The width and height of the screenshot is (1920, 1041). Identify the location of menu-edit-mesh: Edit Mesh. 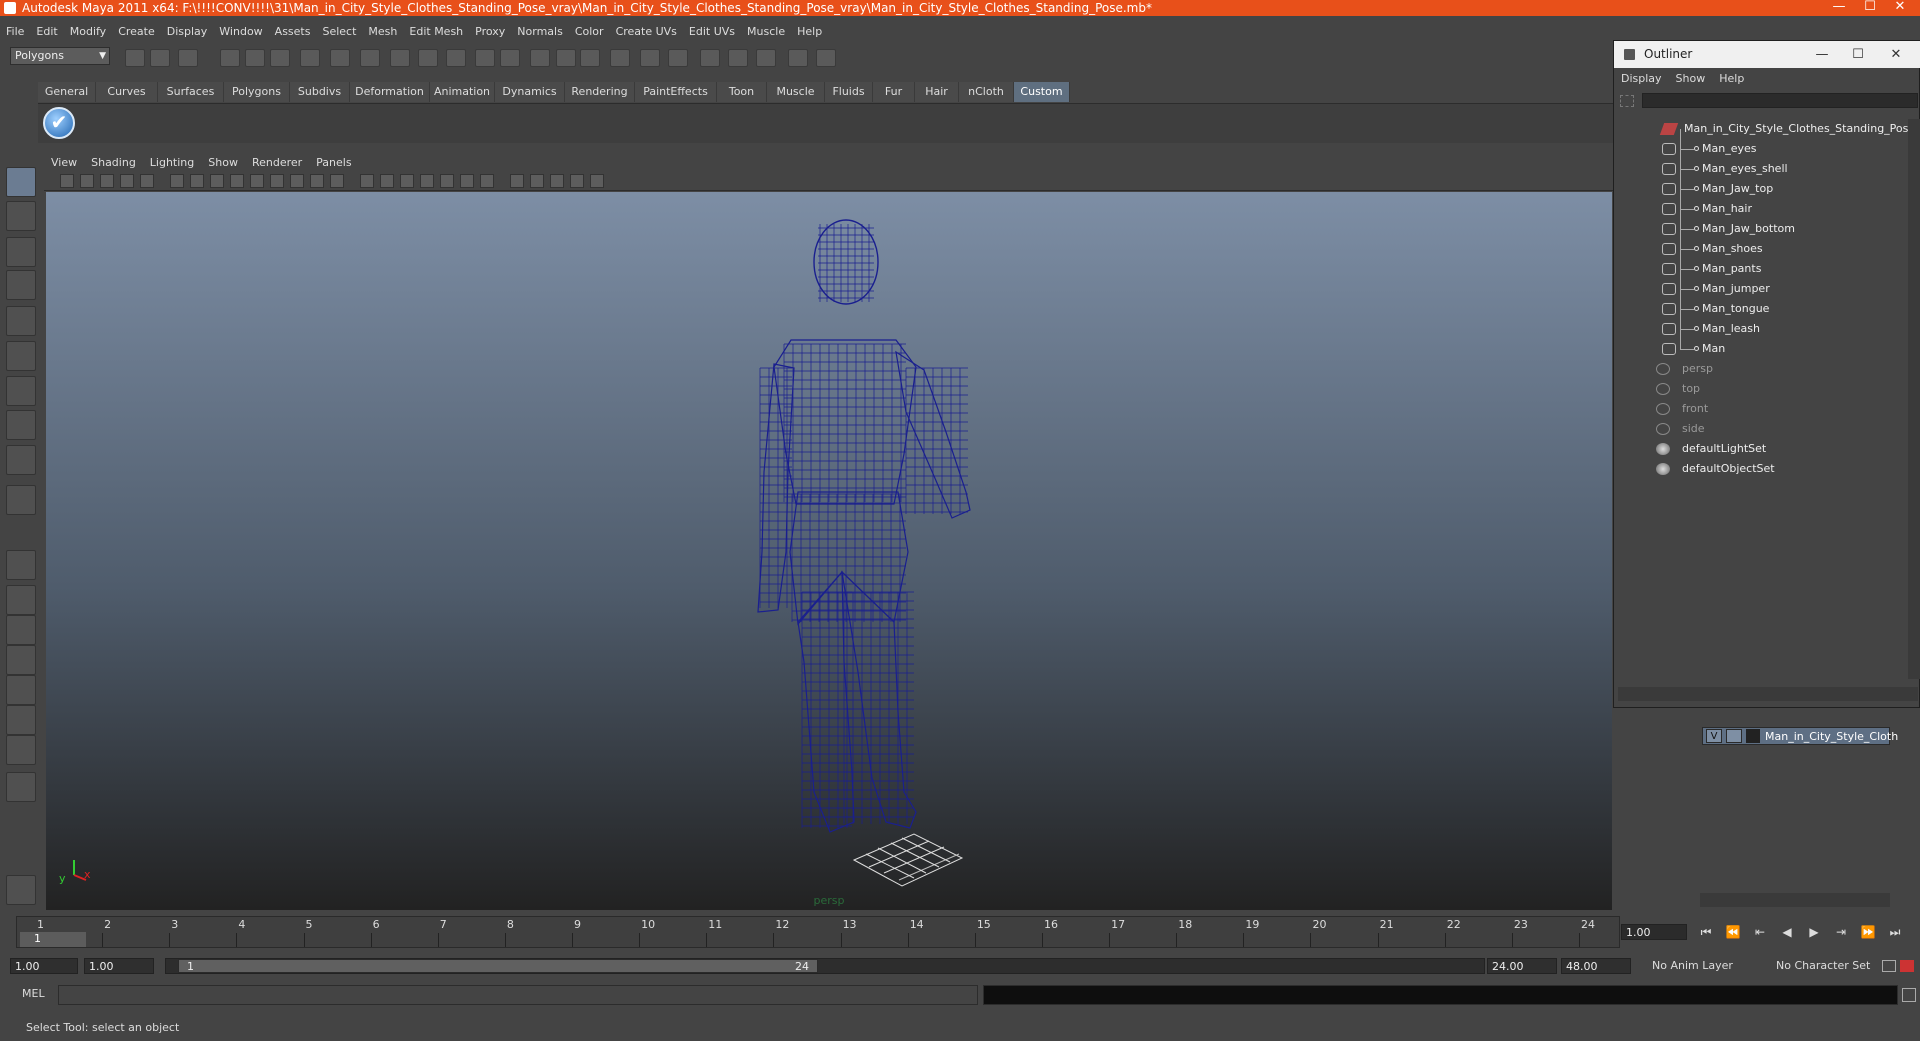
(436, 32).